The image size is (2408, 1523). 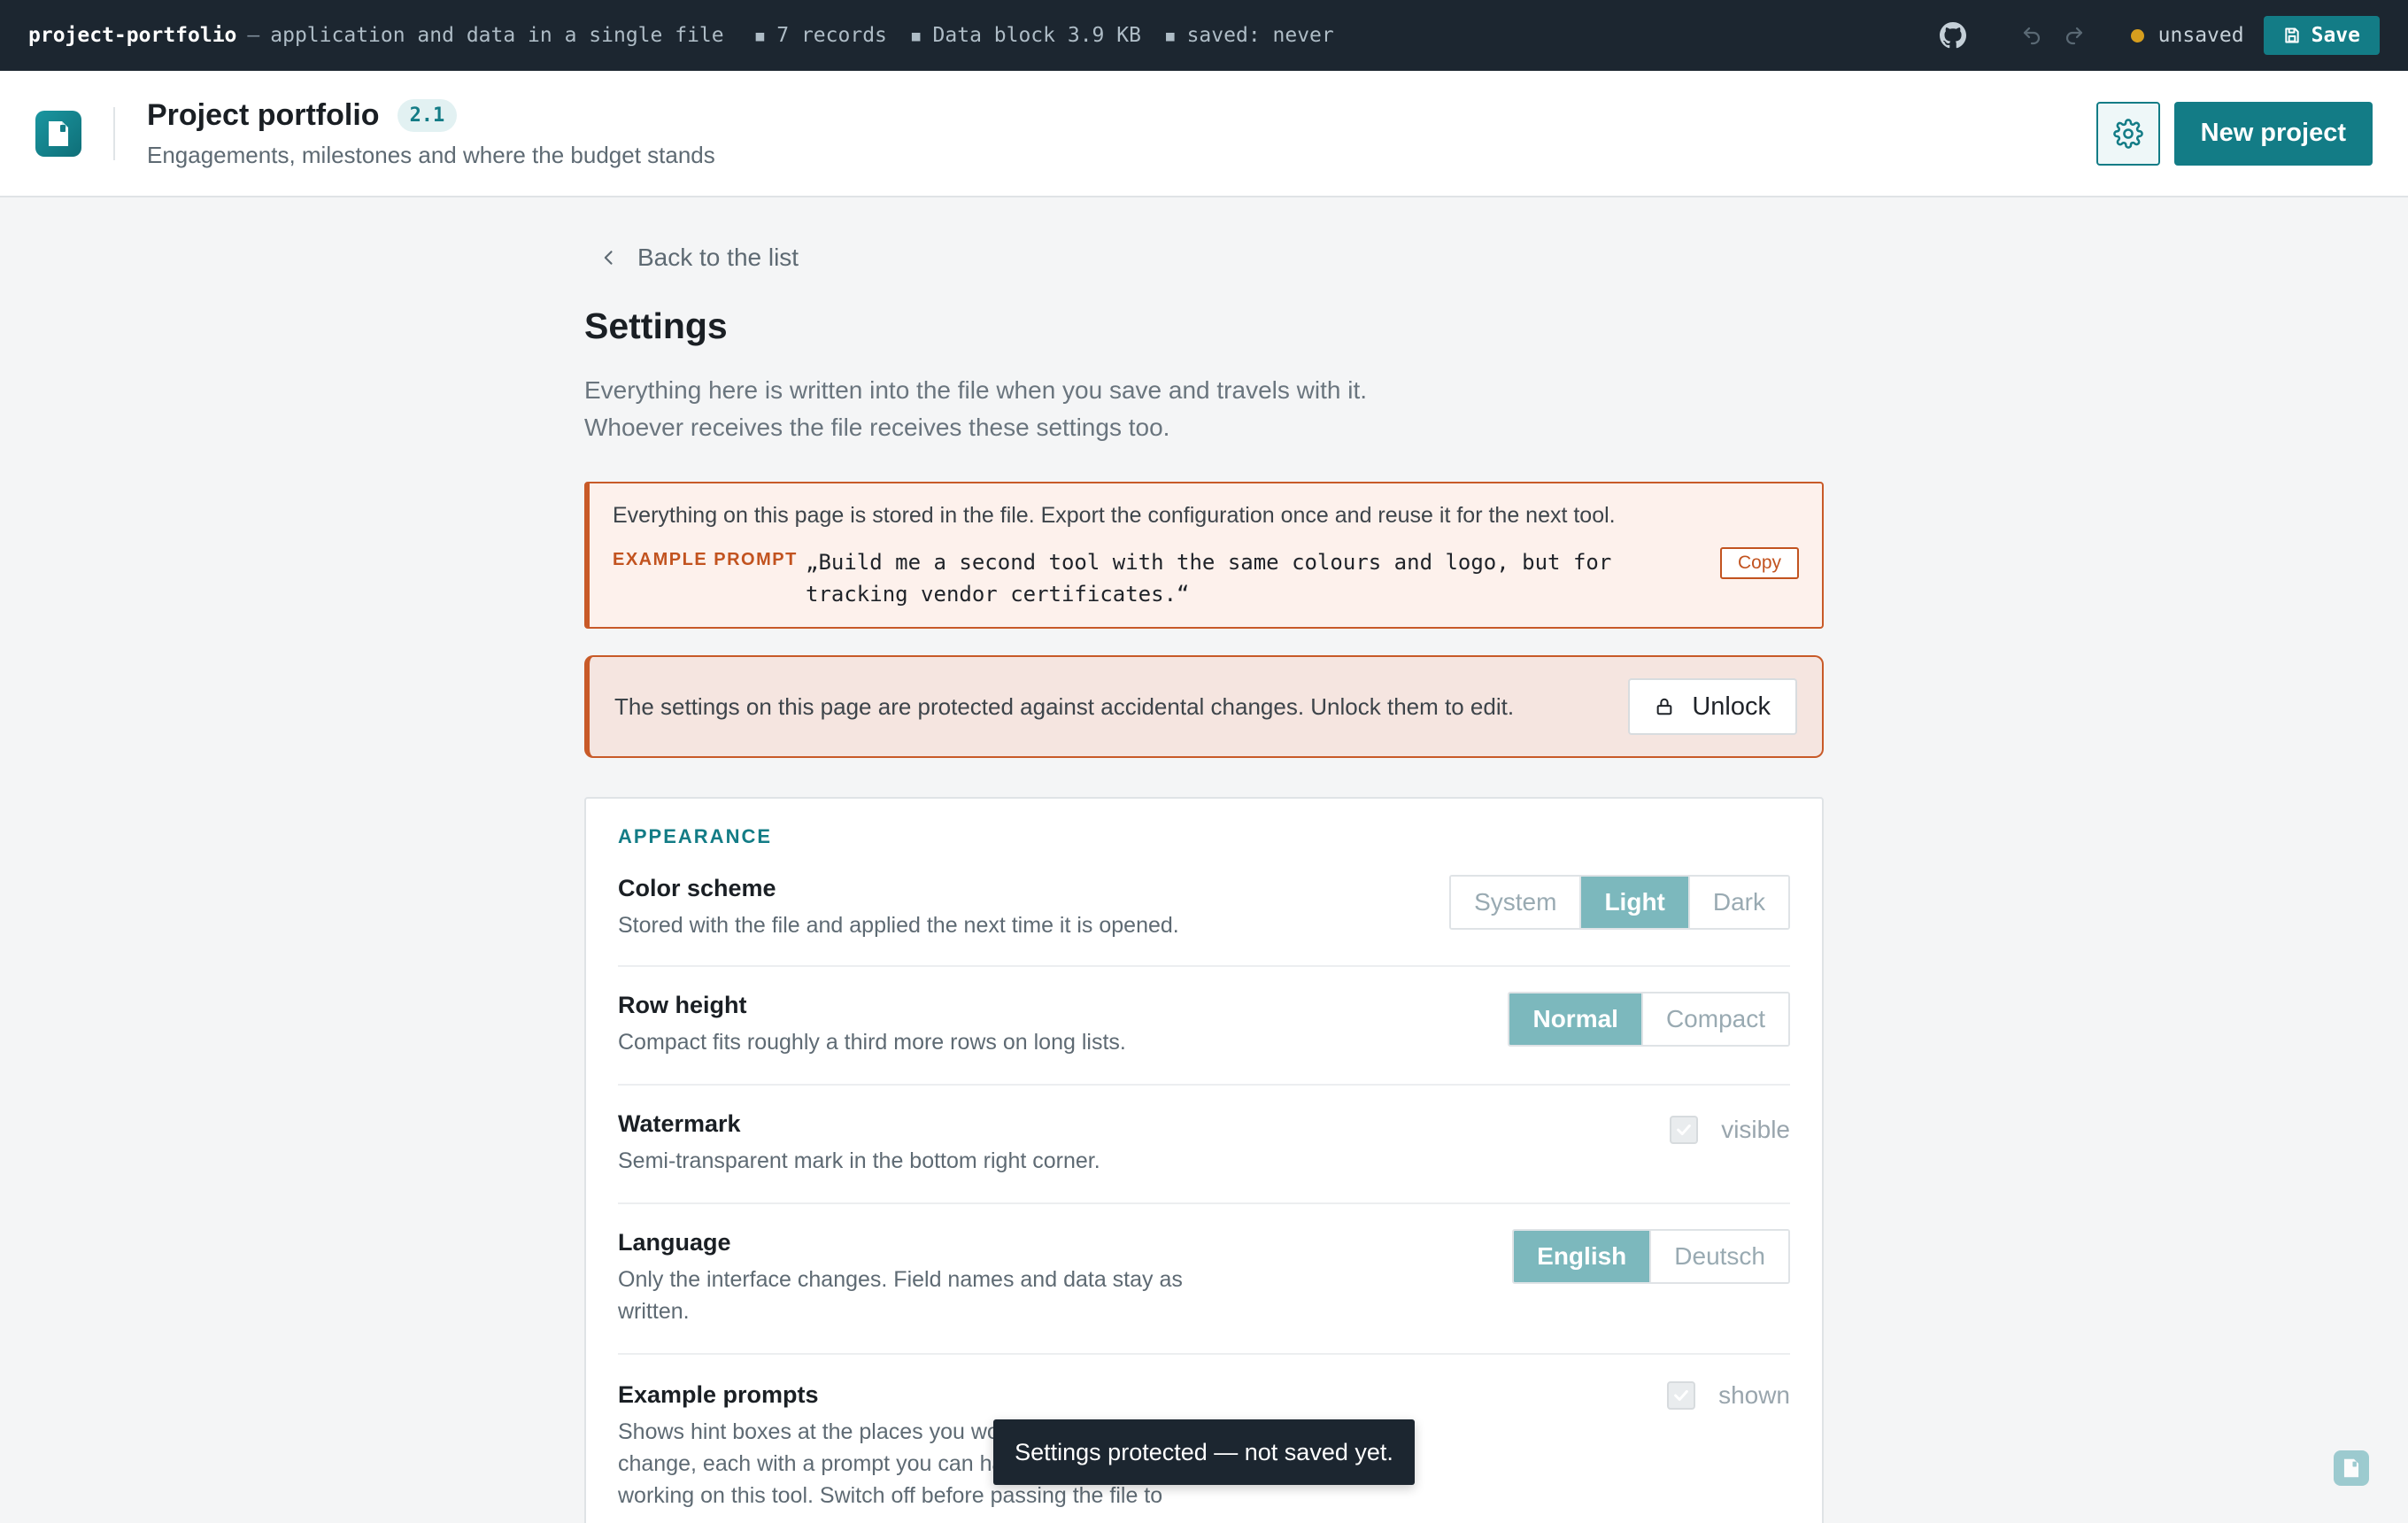 I want to click on watermark-check-label: visible, so click(x=1756, y=1129).